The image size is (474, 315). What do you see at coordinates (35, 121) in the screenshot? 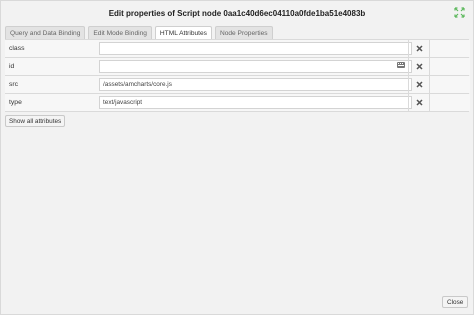
I see `show-all-attributes-button: Show all attributes` at bounding box center [35, 121].